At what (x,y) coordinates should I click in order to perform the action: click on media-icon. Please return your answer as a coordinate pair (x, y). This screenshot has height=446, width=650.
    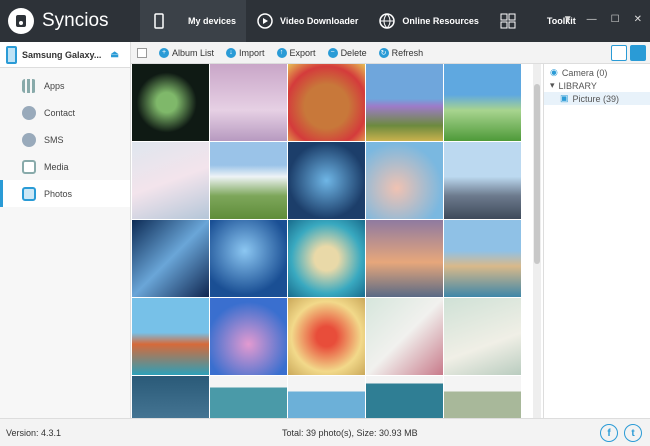
    Looking at the image, I should click on (29, 166).